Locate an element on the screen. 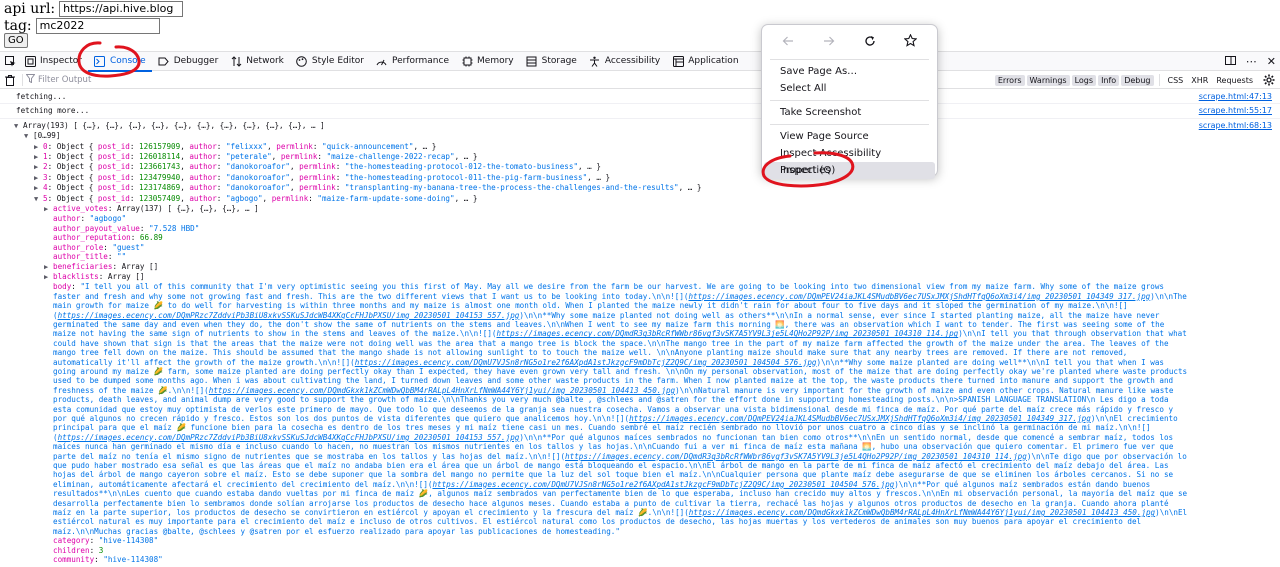 This screenshot has height=567, width=1280. prop-value: "hive-114308" is located at coordinates (128, 541).